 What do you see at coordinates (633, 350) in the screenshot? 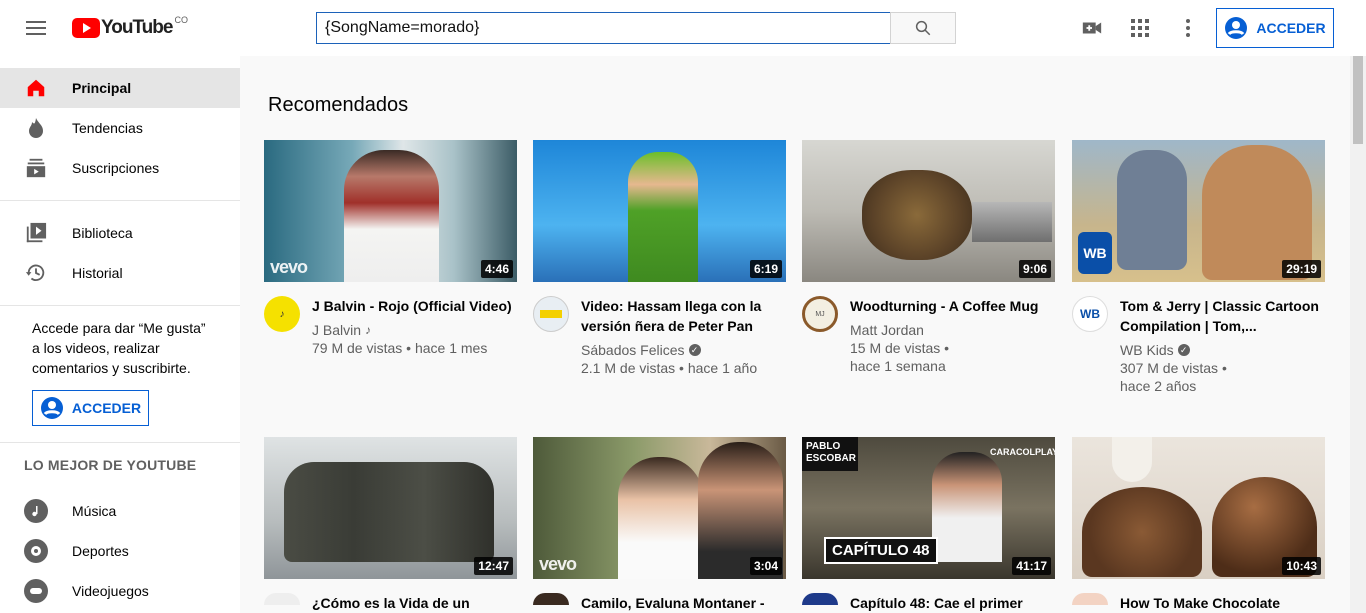
I see `channel-name: Sábados Felices` at bounding box center [633, 350].